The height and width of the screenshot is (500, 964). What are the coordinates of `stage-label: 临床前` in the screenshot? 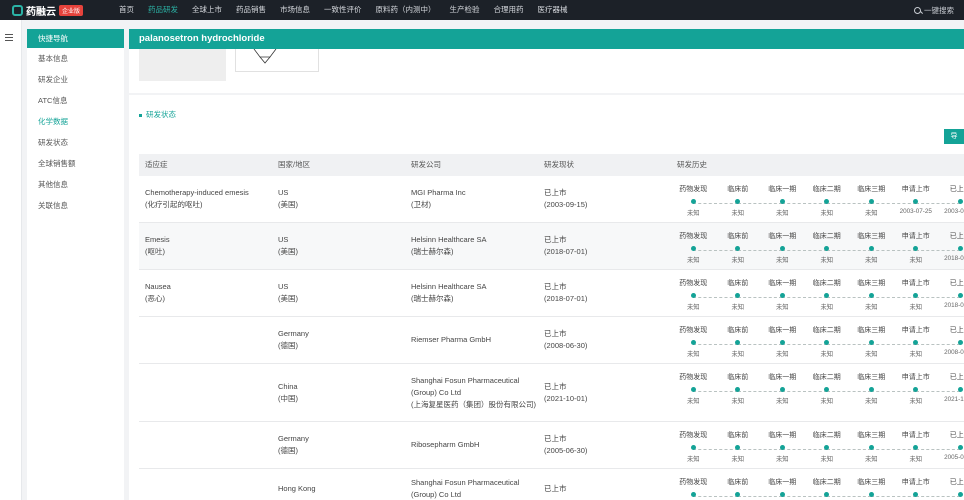 It's located at (738, 330).